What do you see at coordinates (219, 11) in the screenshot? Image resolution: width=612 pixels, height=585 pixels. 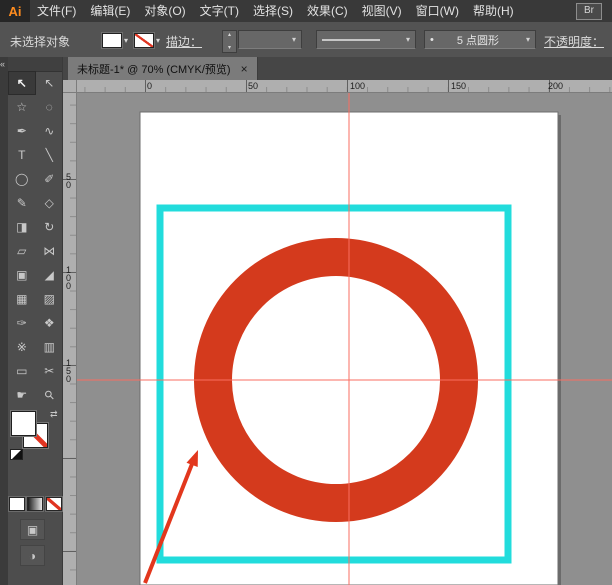 I see `menu-item-3: 文字(T)` at bounding box center [219, 11].